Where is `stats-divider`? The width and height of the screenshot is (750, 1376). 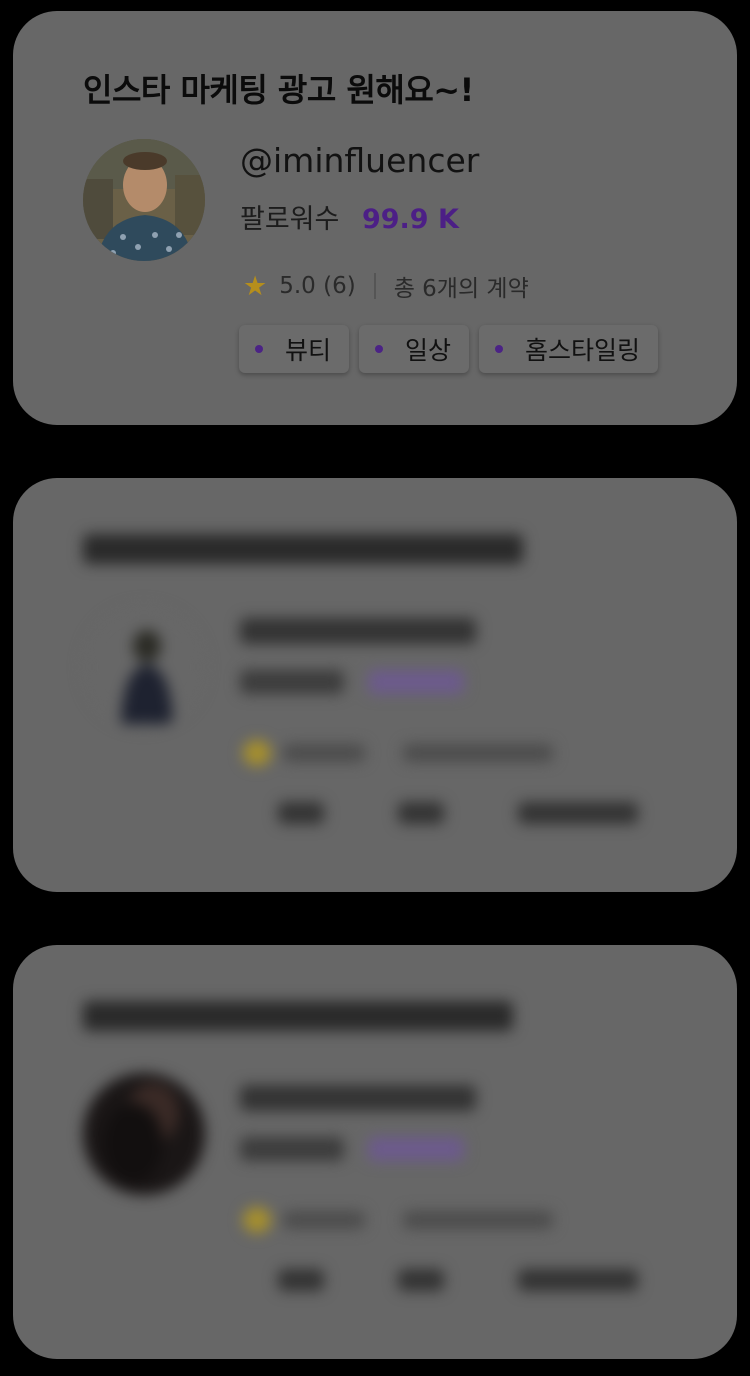
stats-divider is located at coordinates (374, 286).